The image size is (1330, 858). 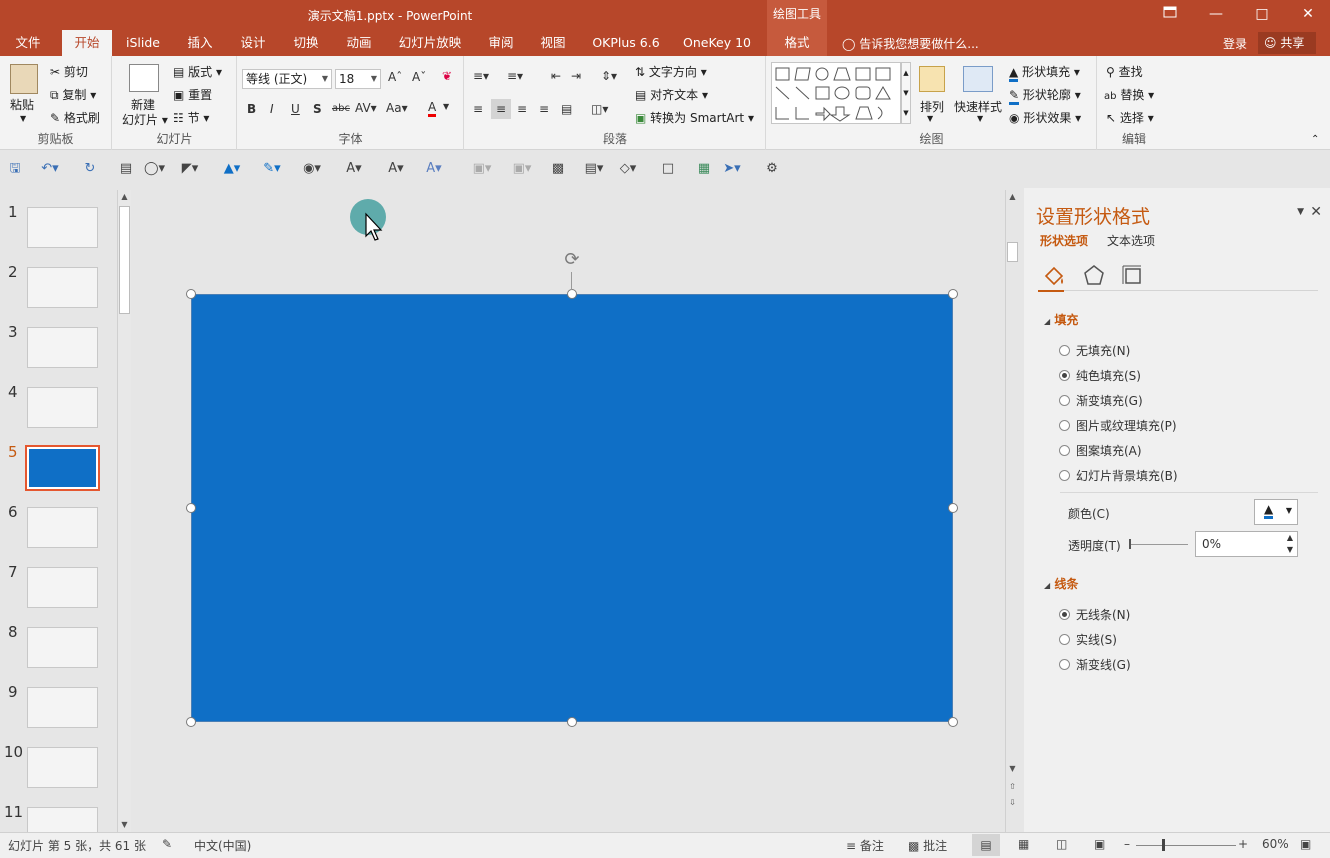 What do you see at coordinates (865, 845) in the screenshot?
I see `notes-button: ≡ 备注` at bounding box center [865, 845].